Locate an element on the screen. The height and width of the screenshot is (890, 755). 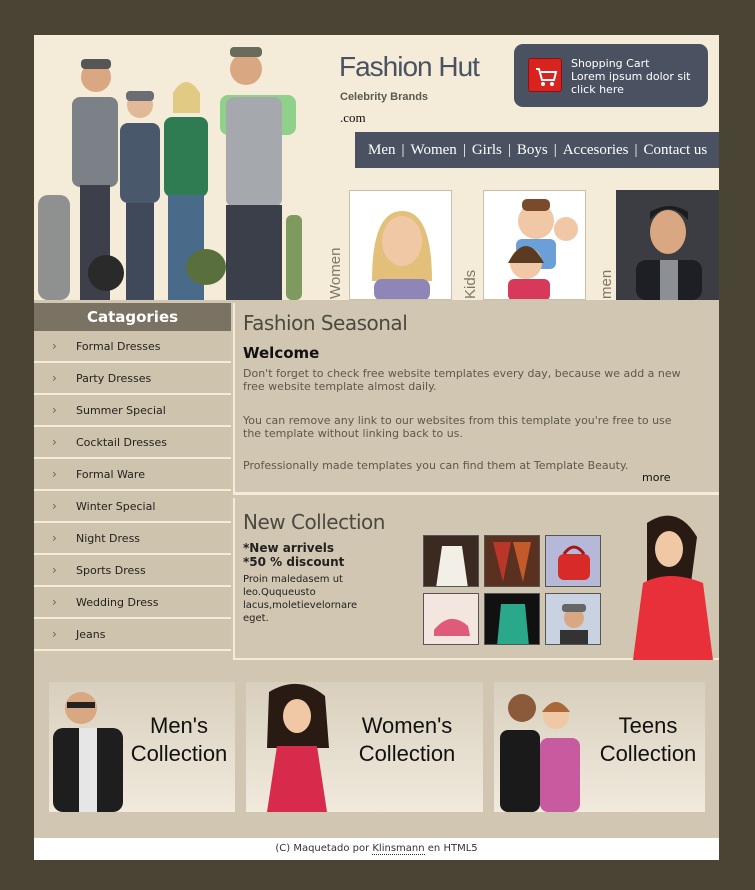
category-label: Summer Special is located at coordinates (121, 410).